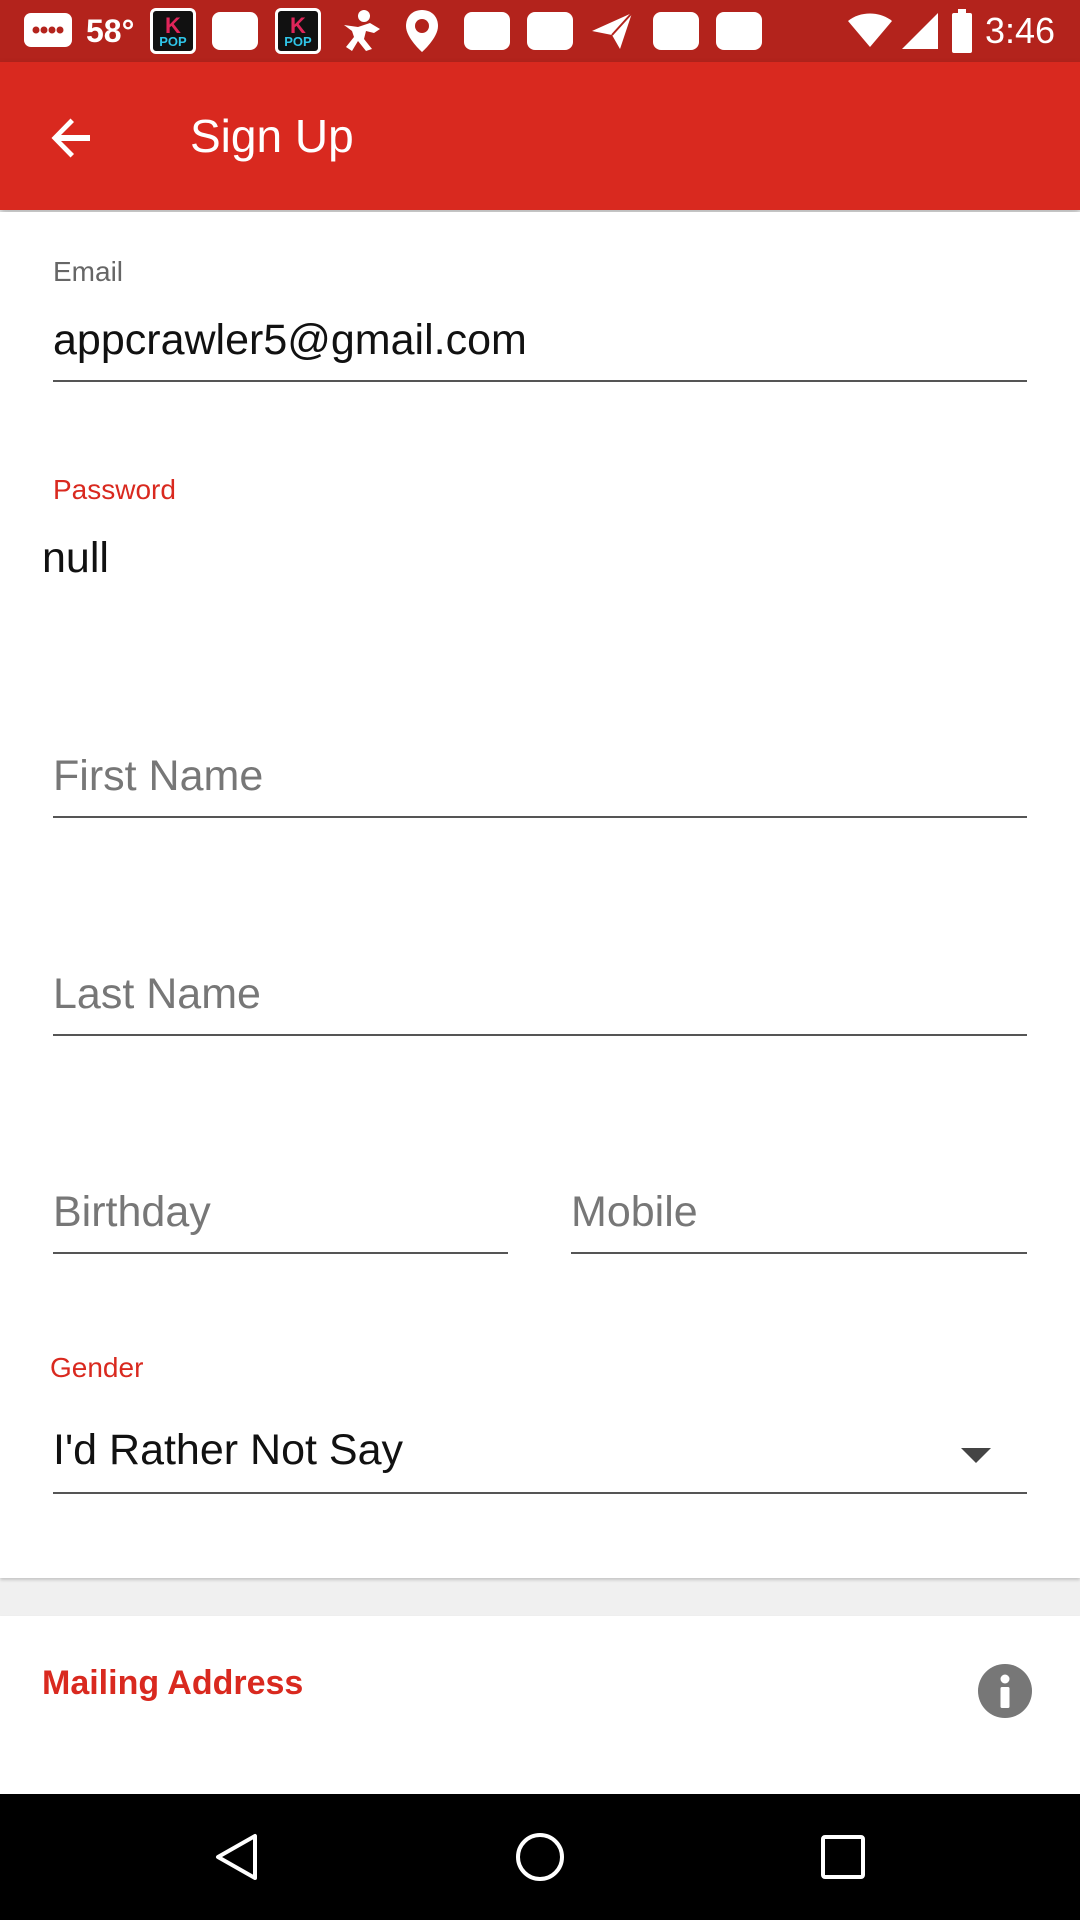 This screenshot has width=1080, height=1920. Describe the element at coordinates (612, 31) in the screenshot. I see `send-icon` at that location.